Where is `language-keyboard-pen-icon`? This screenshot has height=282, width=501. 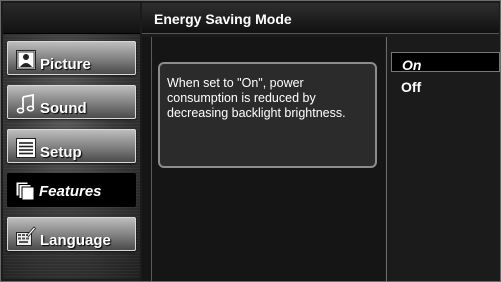
language-keyboard-pen-icon is located at coordinates (26, 236).